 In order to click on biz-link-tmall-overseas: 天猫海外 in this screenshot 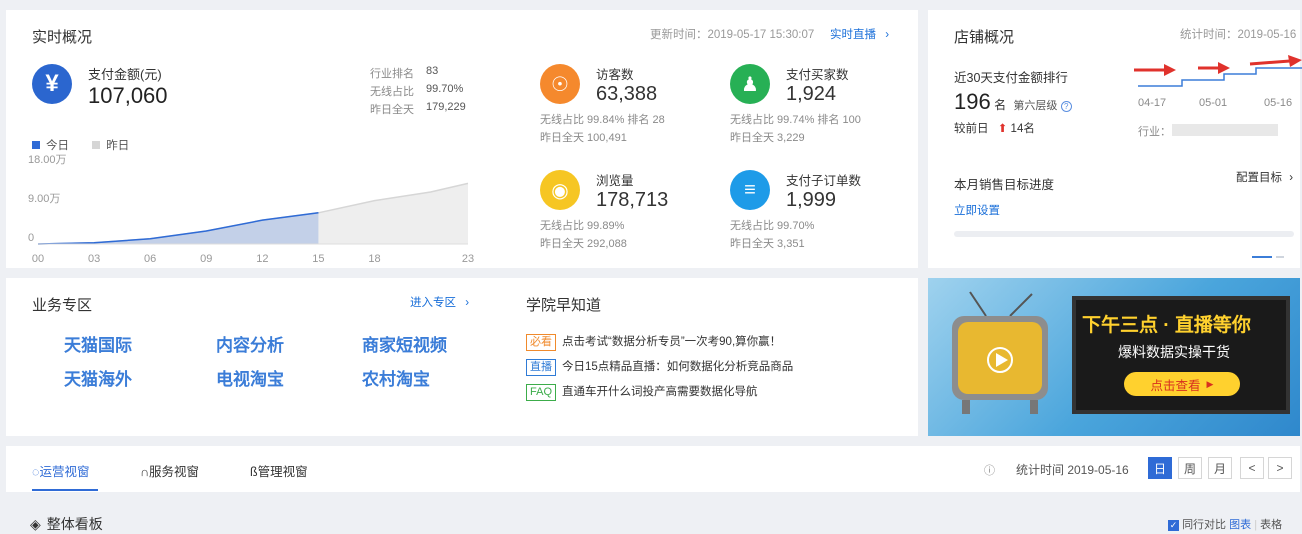, I will do `click(98, 377)`.